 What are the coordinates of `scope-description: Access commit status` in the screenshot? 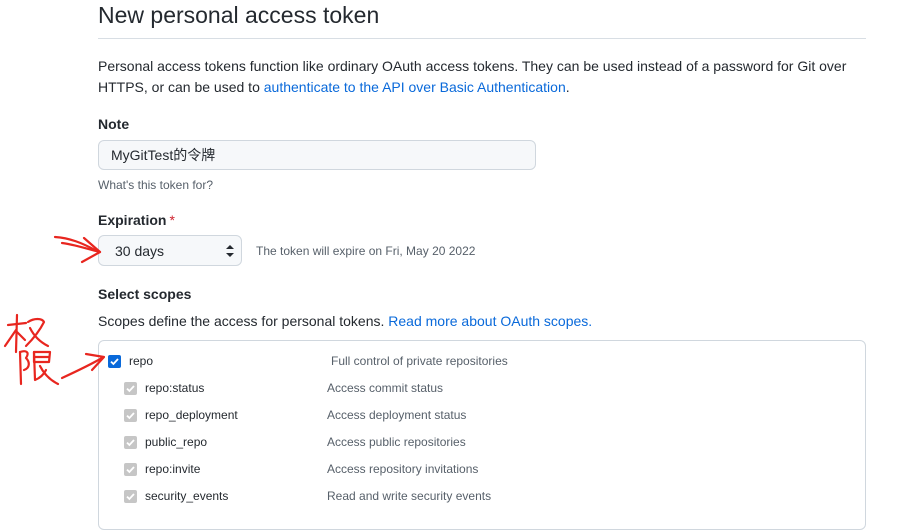 It's located at (385, 388).